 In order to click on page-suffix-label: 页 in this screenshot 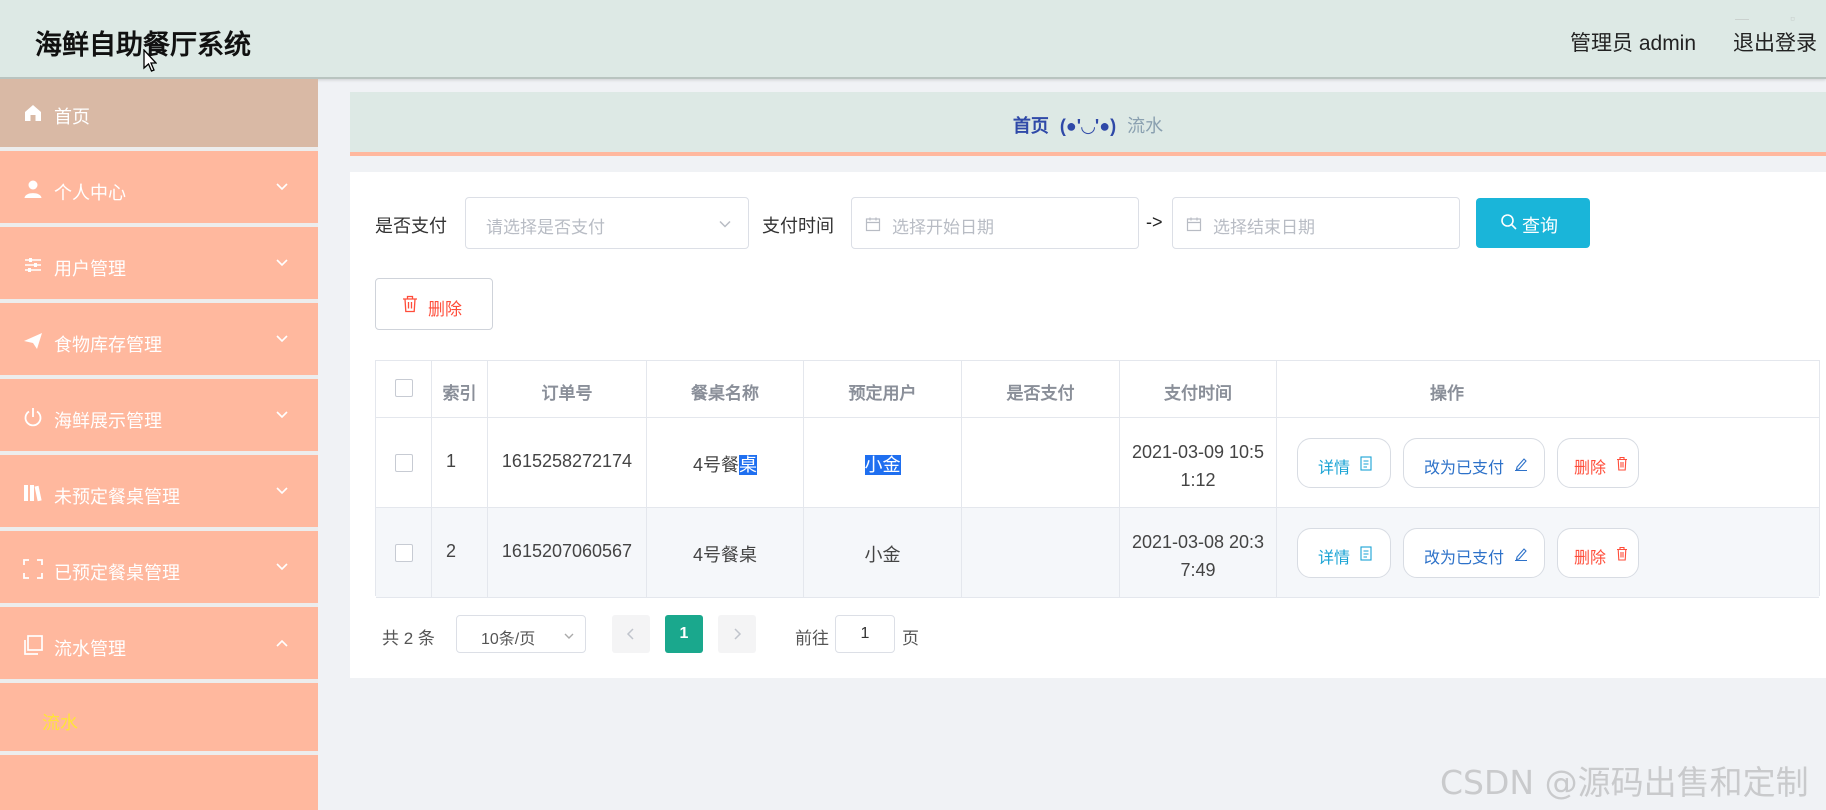, I will do `click(910, 638)`.